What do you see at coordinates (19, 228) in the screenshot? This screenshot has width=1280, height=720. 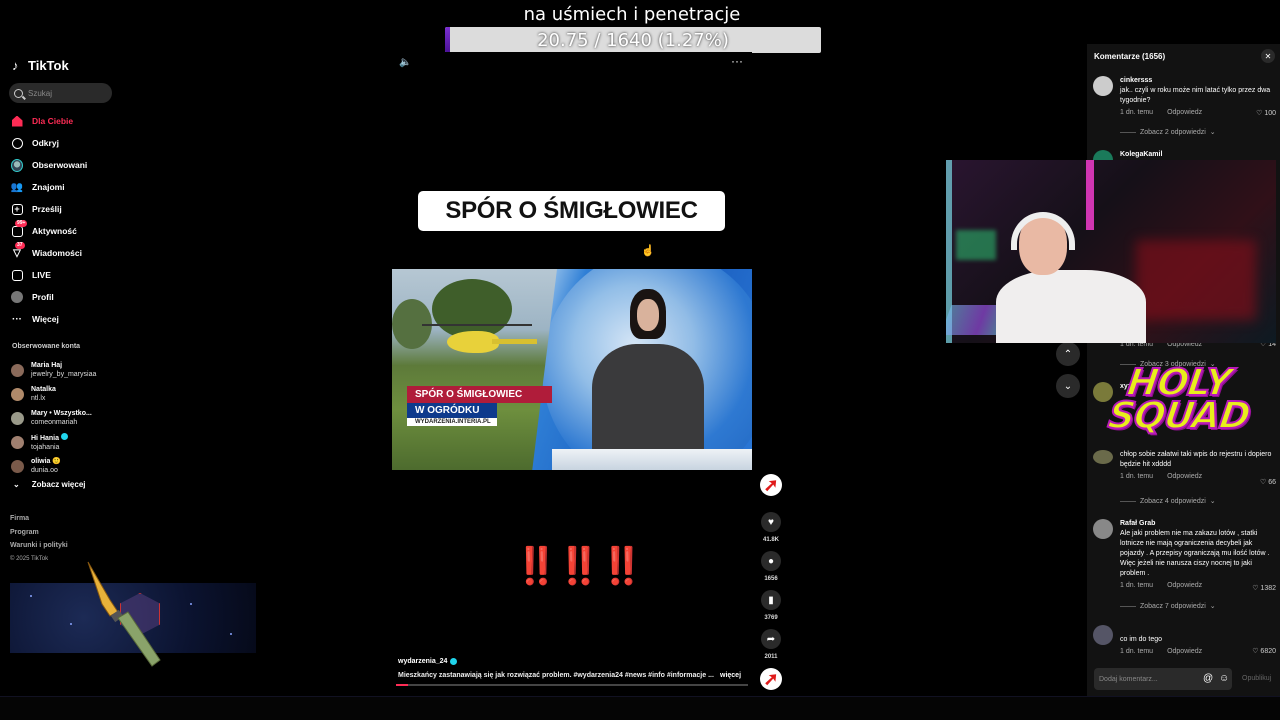 I see `activity-icon: 99+` at bounding box center [19, 228].